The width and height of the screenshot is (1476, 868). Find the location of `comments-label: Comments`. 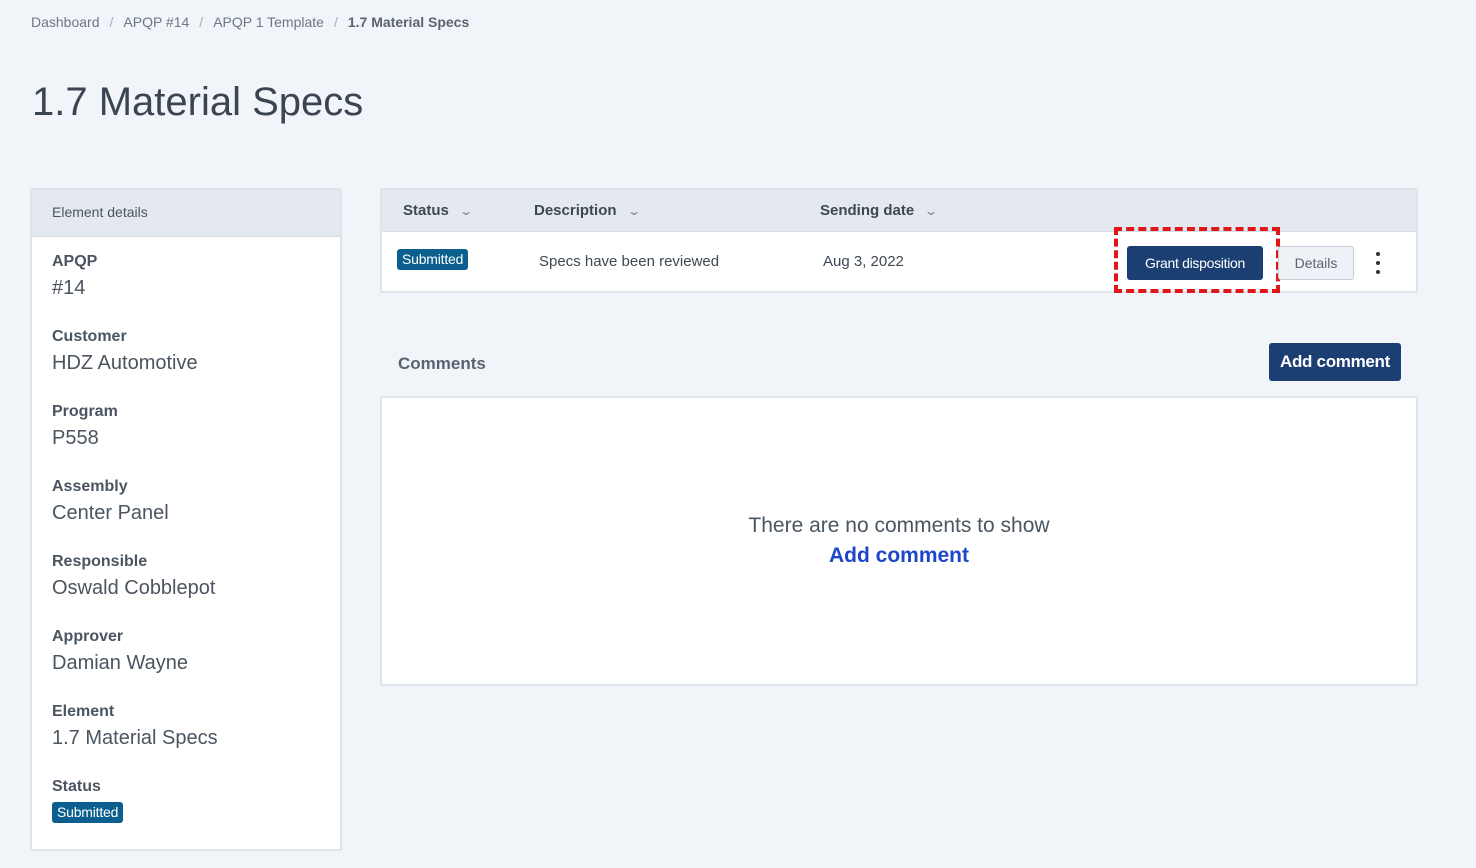

comments-label: Comments is located at coordinates (442, 363).